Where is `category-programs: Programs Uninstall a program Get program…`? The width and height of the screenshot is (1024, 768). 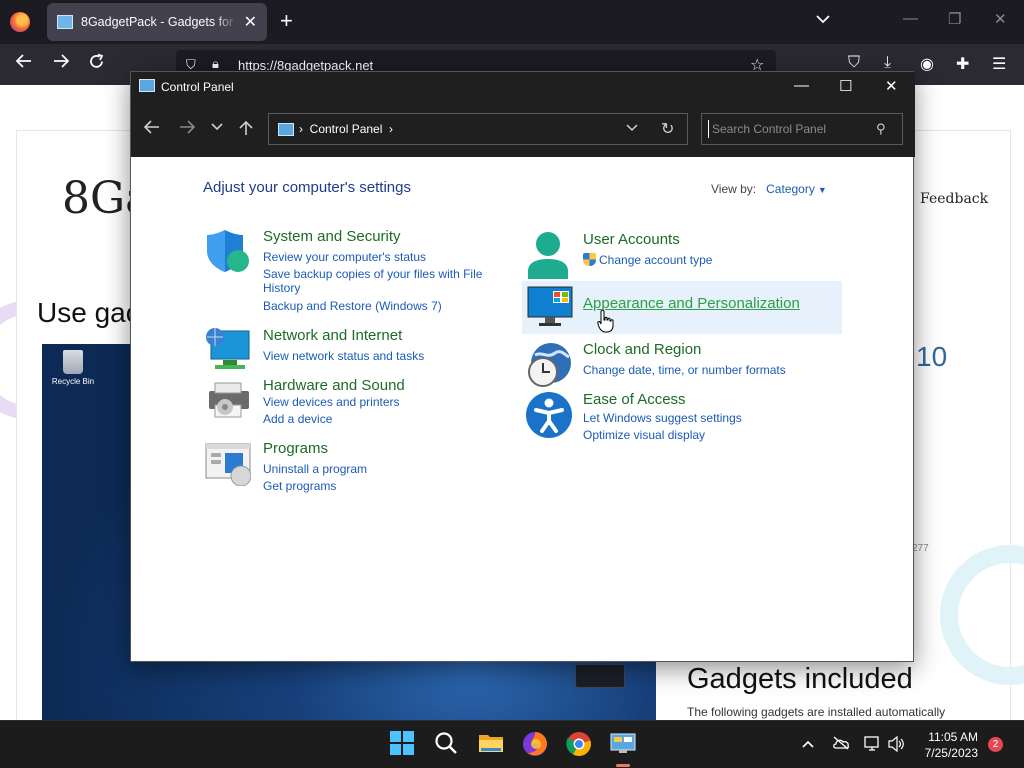
category-programs: Programs Uninstall a program Get program… is located at coordinates (345, 466).